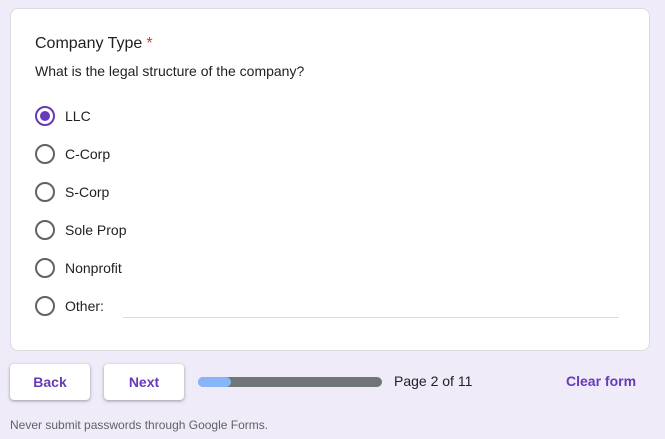 This screenshot has width=665, height=439. Describe the element at coordinates (45, 268) in the screenshot. I see `radio-nonprofit` at that location.